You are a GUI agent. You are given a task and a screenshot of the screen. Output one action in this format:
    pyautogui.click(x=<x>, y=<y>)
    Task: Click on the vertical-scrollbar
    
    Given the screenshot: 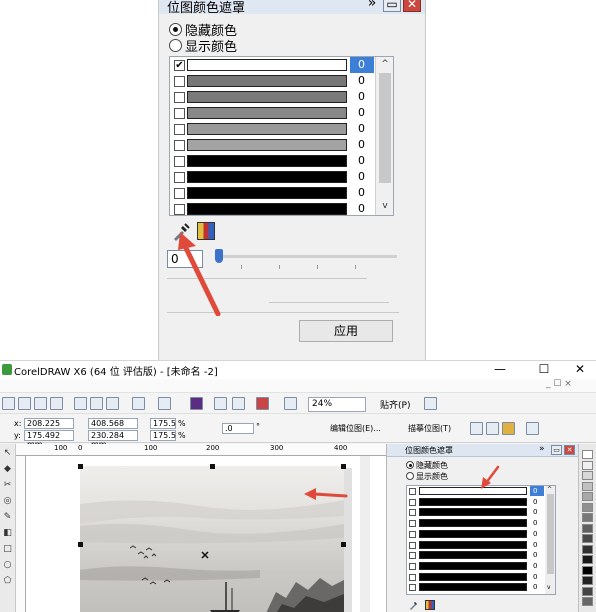 What is the action you would take?
    pyautogui.click(x=365, y=534)
    